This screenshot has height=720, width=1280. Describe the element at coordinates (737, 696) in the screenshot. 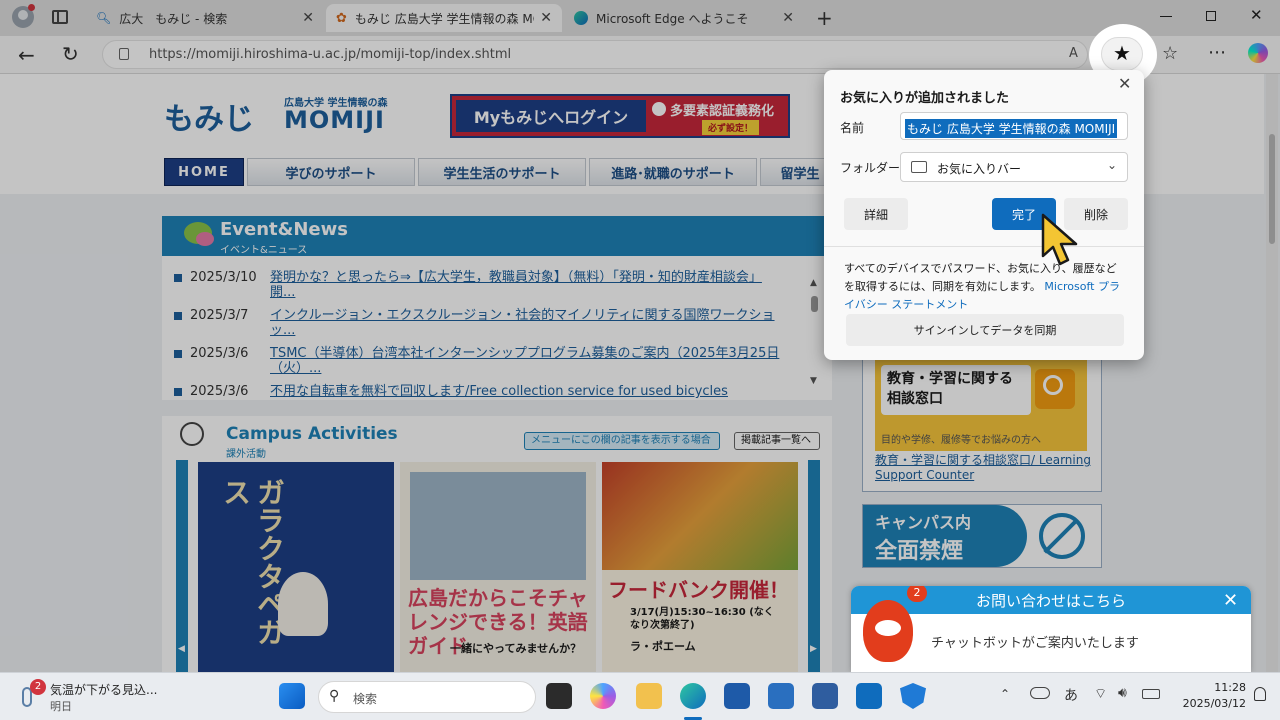

I see `store-icon` at that location.